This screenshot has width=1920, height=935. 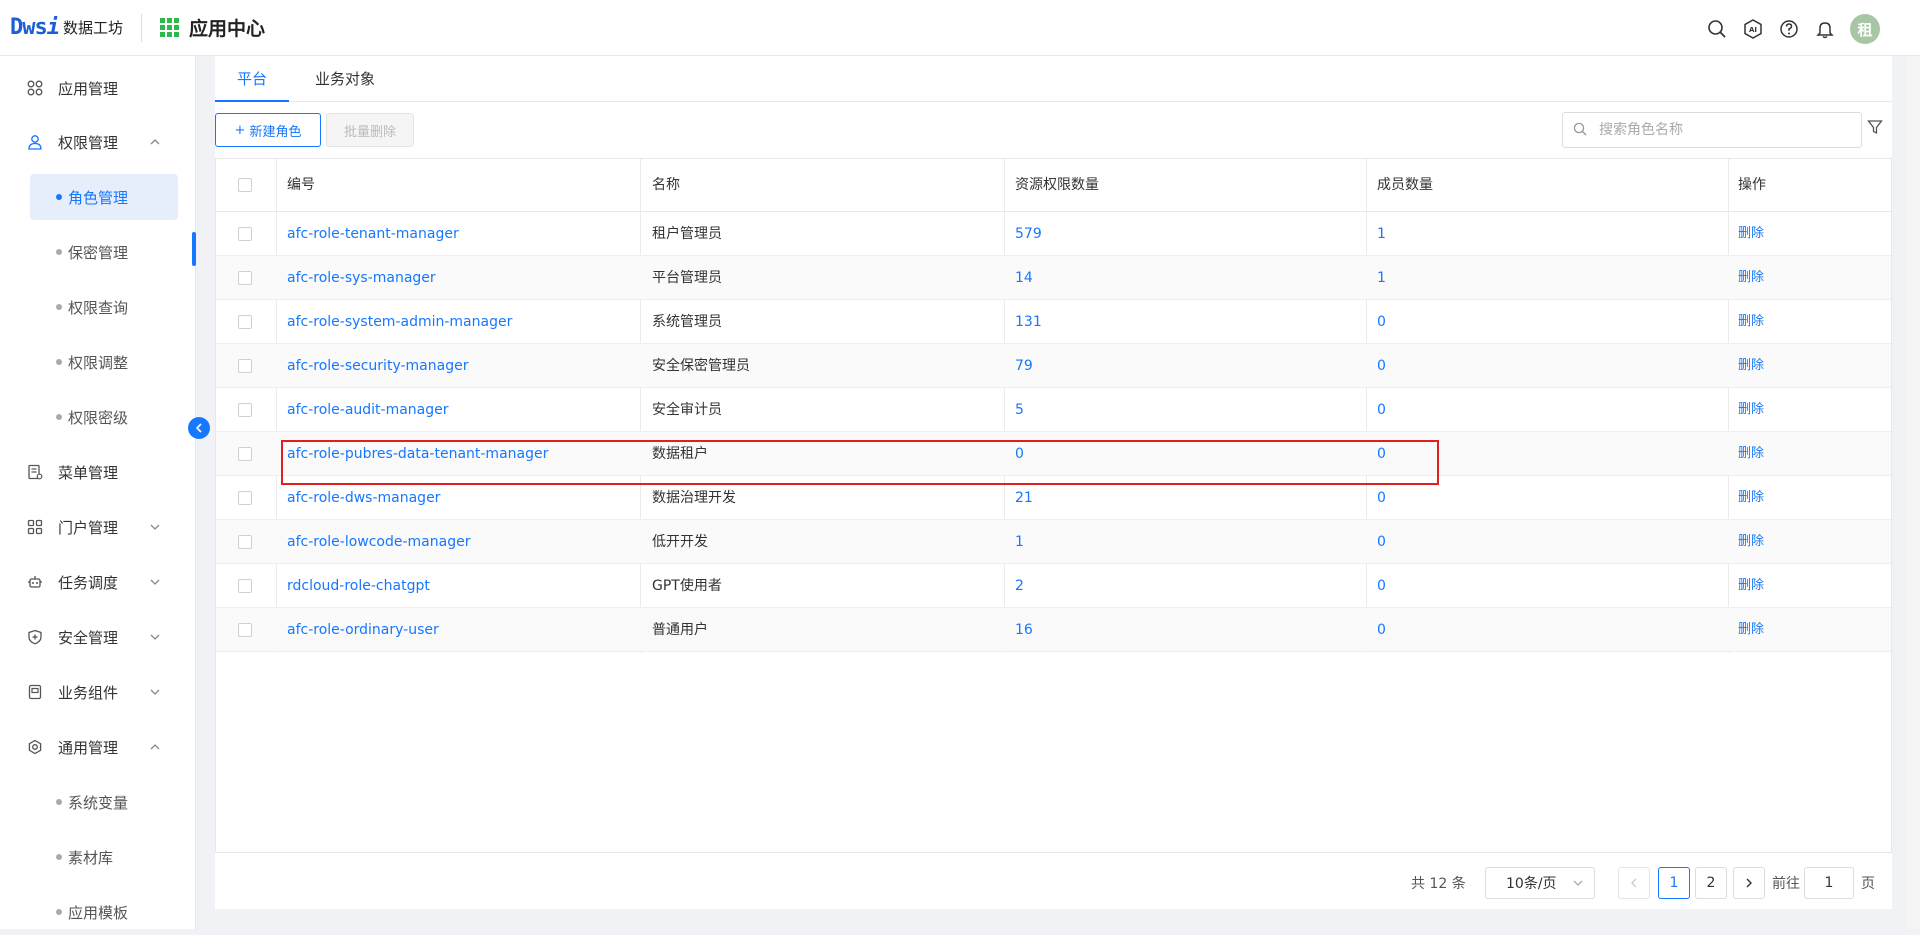 I want to click on sidebar-item-permission-adjust: 权限调整, so click(x=104, y=362).